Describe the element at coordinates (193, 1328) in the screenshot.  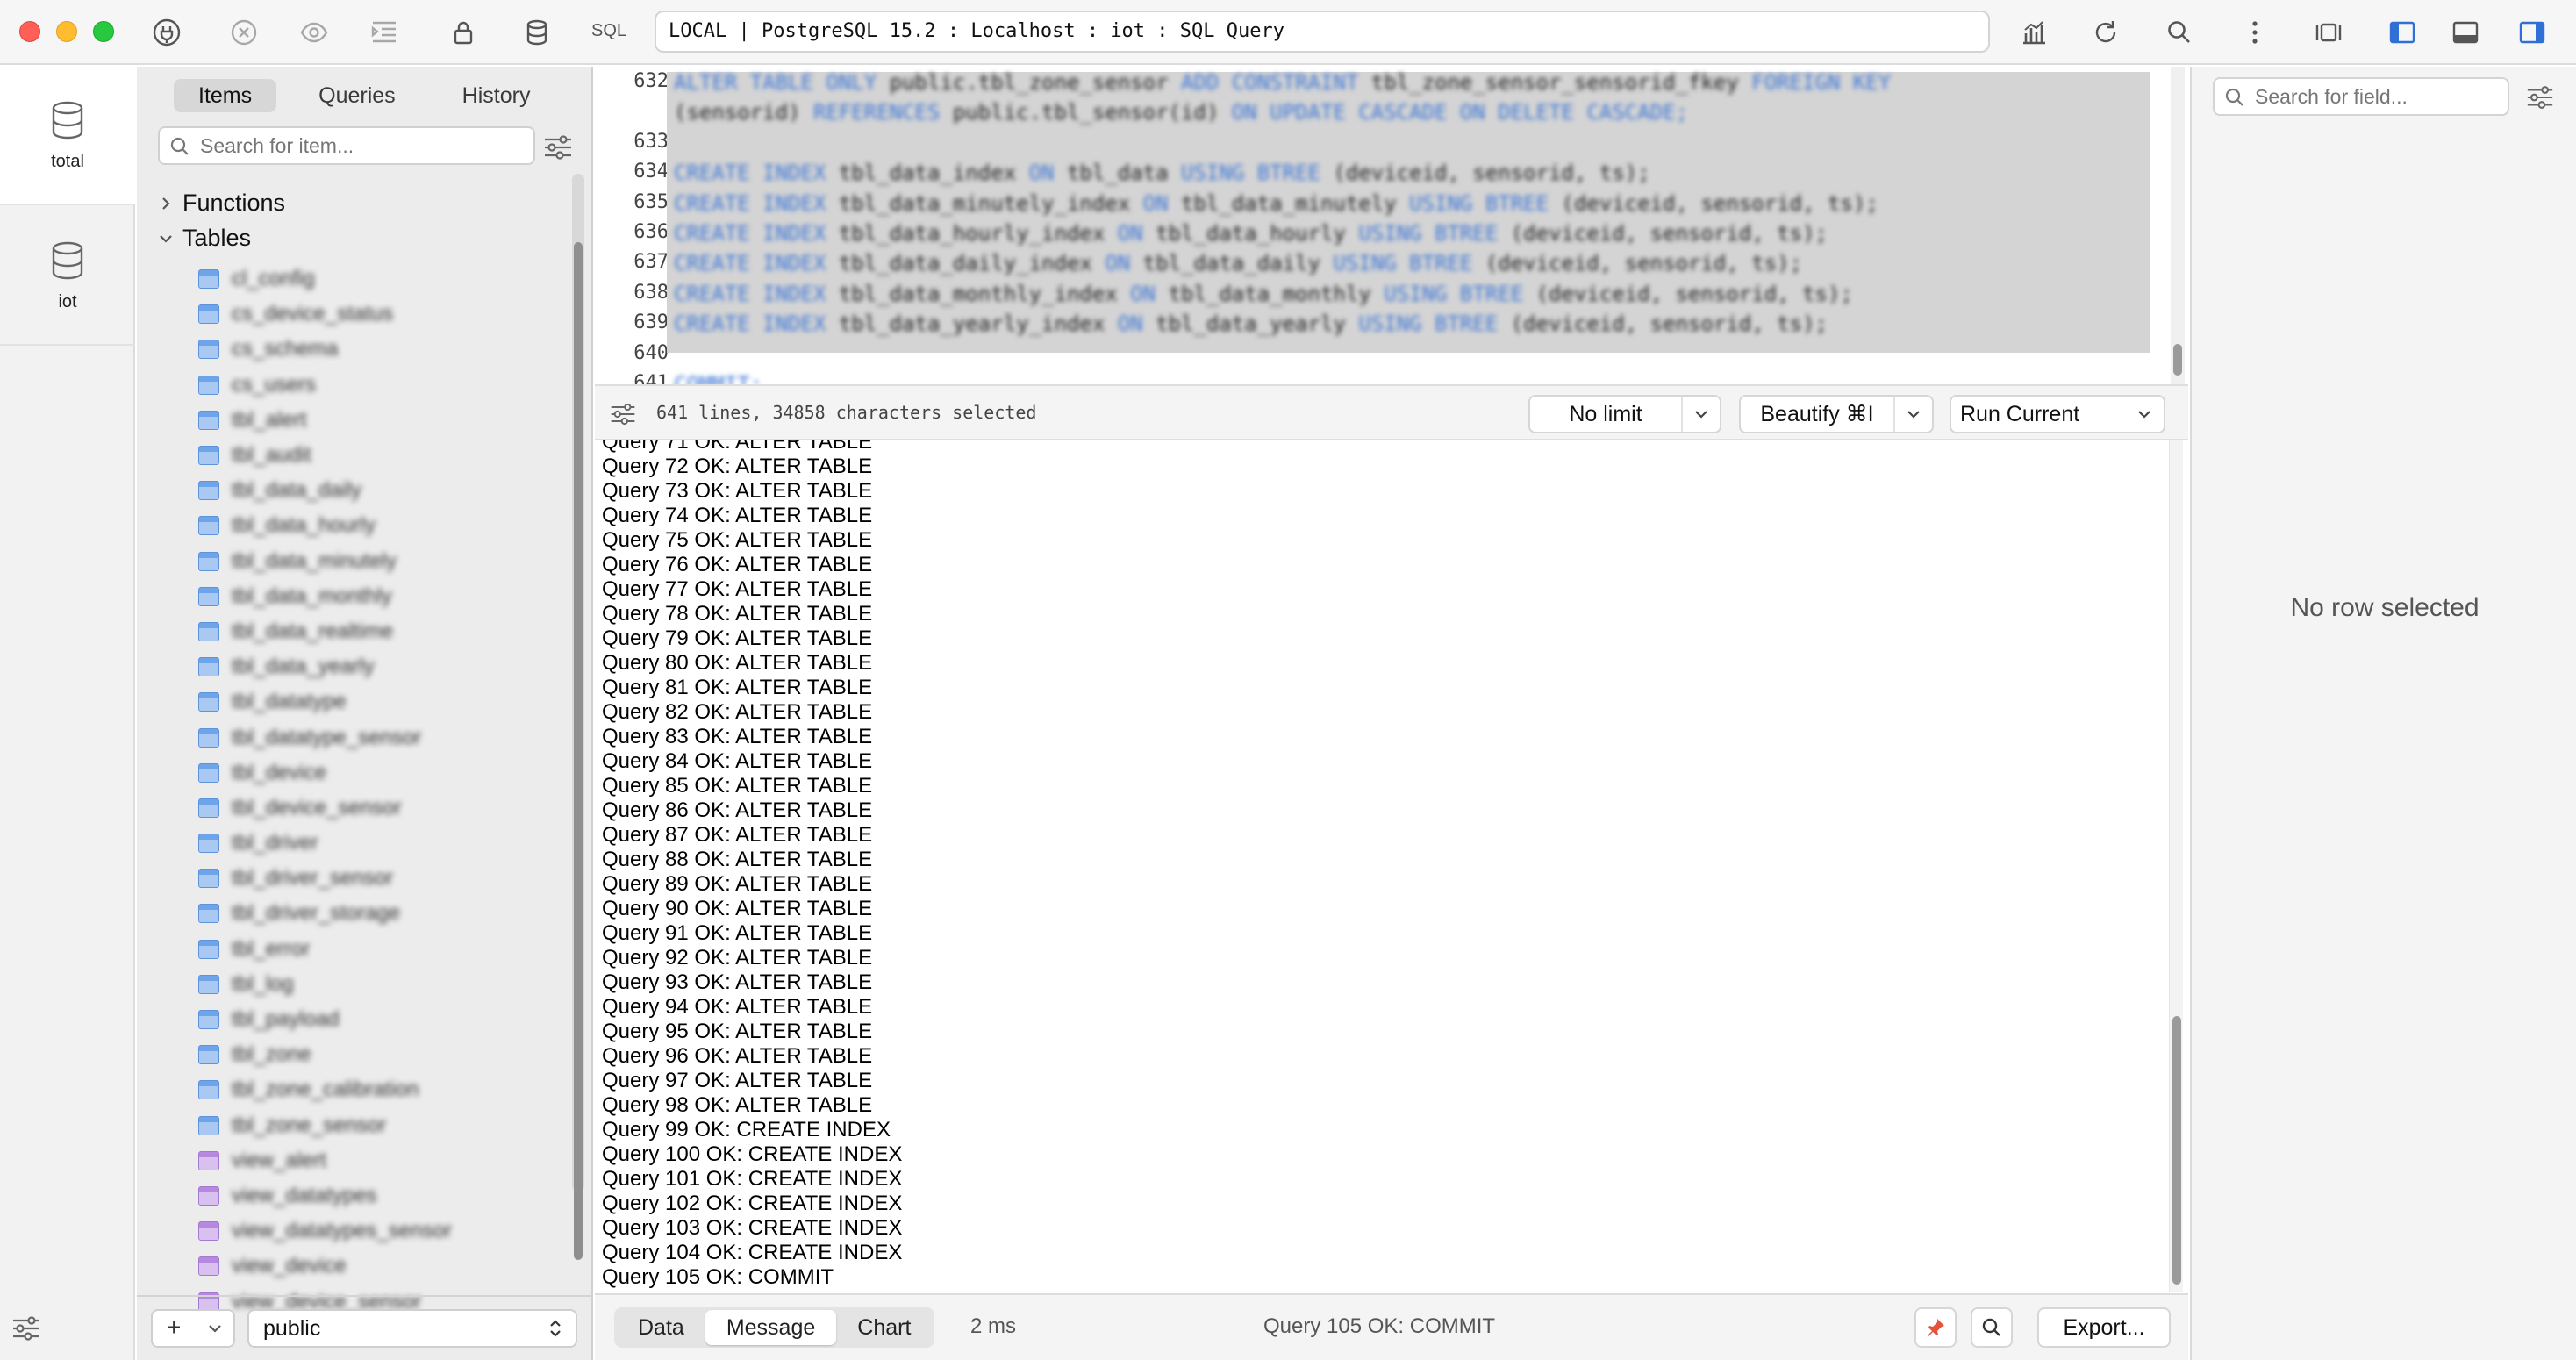
I see `add-item-button: +` at that location.